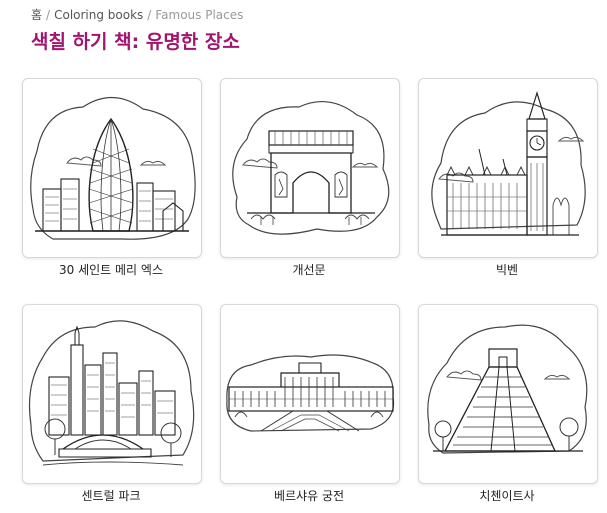  Describe the element at coordinates (309, 269) in the screenshot. I see `coloring-card-label: 개선문` at that location.